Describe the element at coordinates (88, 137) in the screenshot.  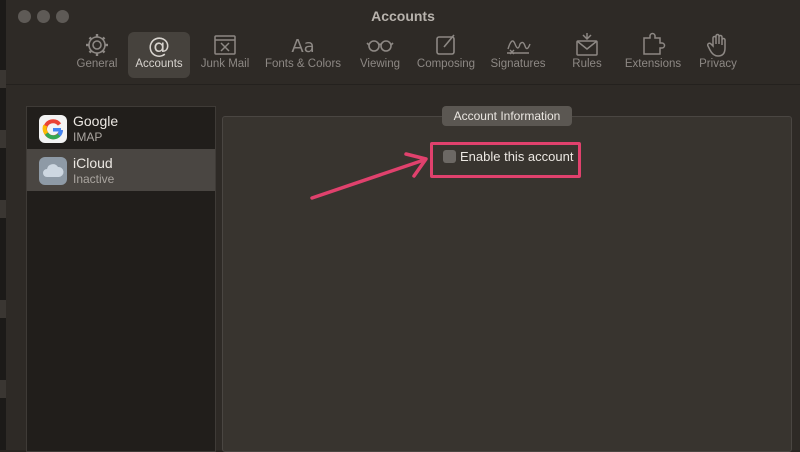
I see `account-type: IMAP` at that location.